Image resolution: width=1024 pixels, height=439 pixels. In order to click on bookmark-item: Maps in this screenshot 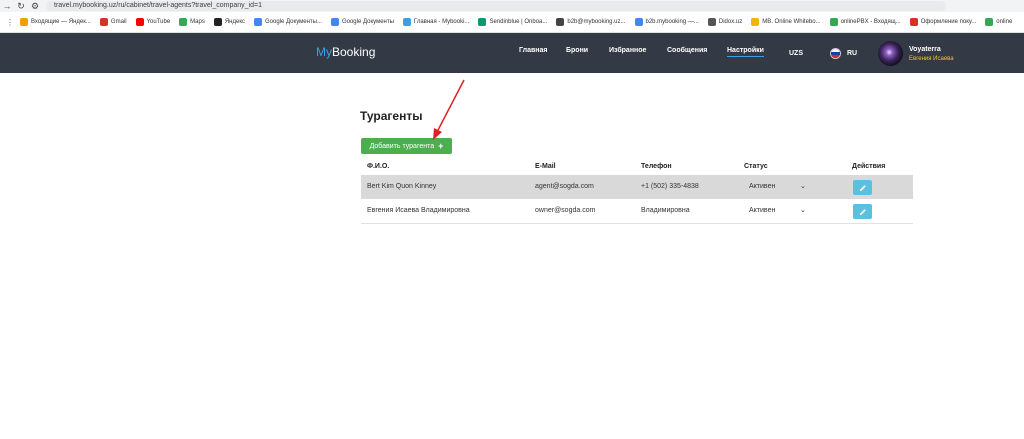, I will do `click(192, 22)`.